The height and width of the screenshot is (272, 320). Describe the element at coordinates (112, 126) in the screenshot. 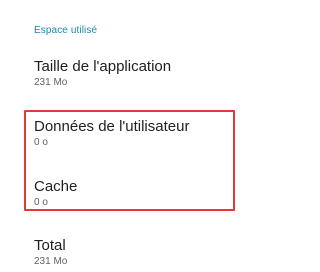

I see `user-data-label: Données de l'utilisateur` at that location.